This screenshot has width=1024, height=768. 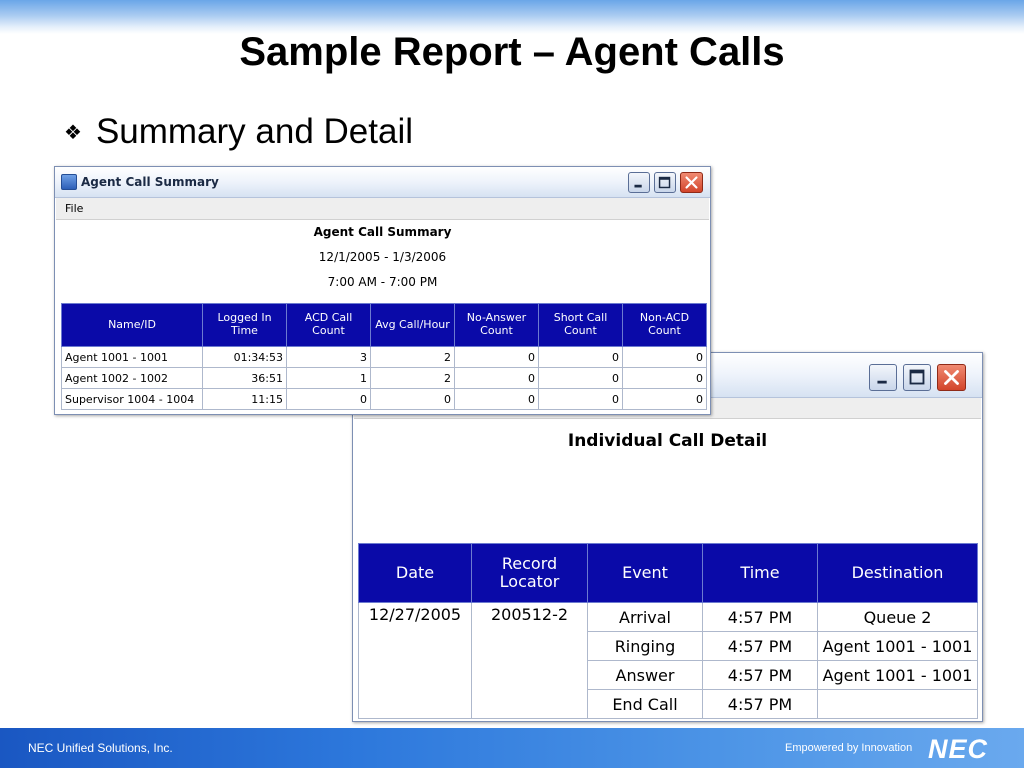 I want to click on logged-in-time-cell: 11:15, so click(x=244, y=399).